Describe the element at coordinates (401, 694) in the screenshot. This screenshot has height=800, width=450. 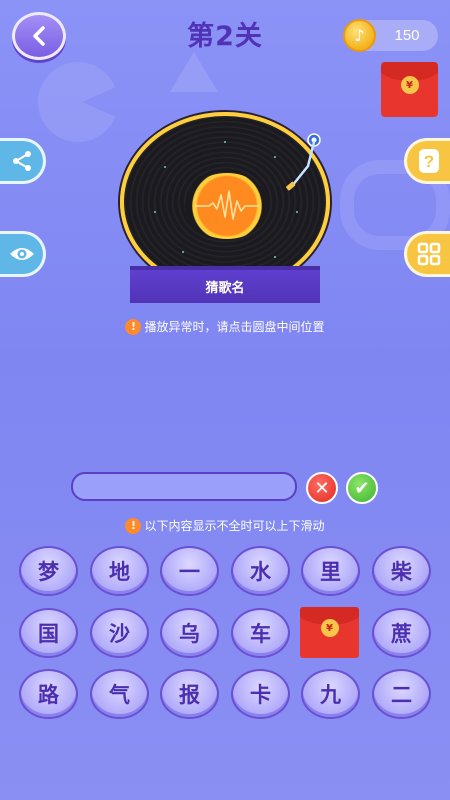
I see `character-tile: 二` at that location.